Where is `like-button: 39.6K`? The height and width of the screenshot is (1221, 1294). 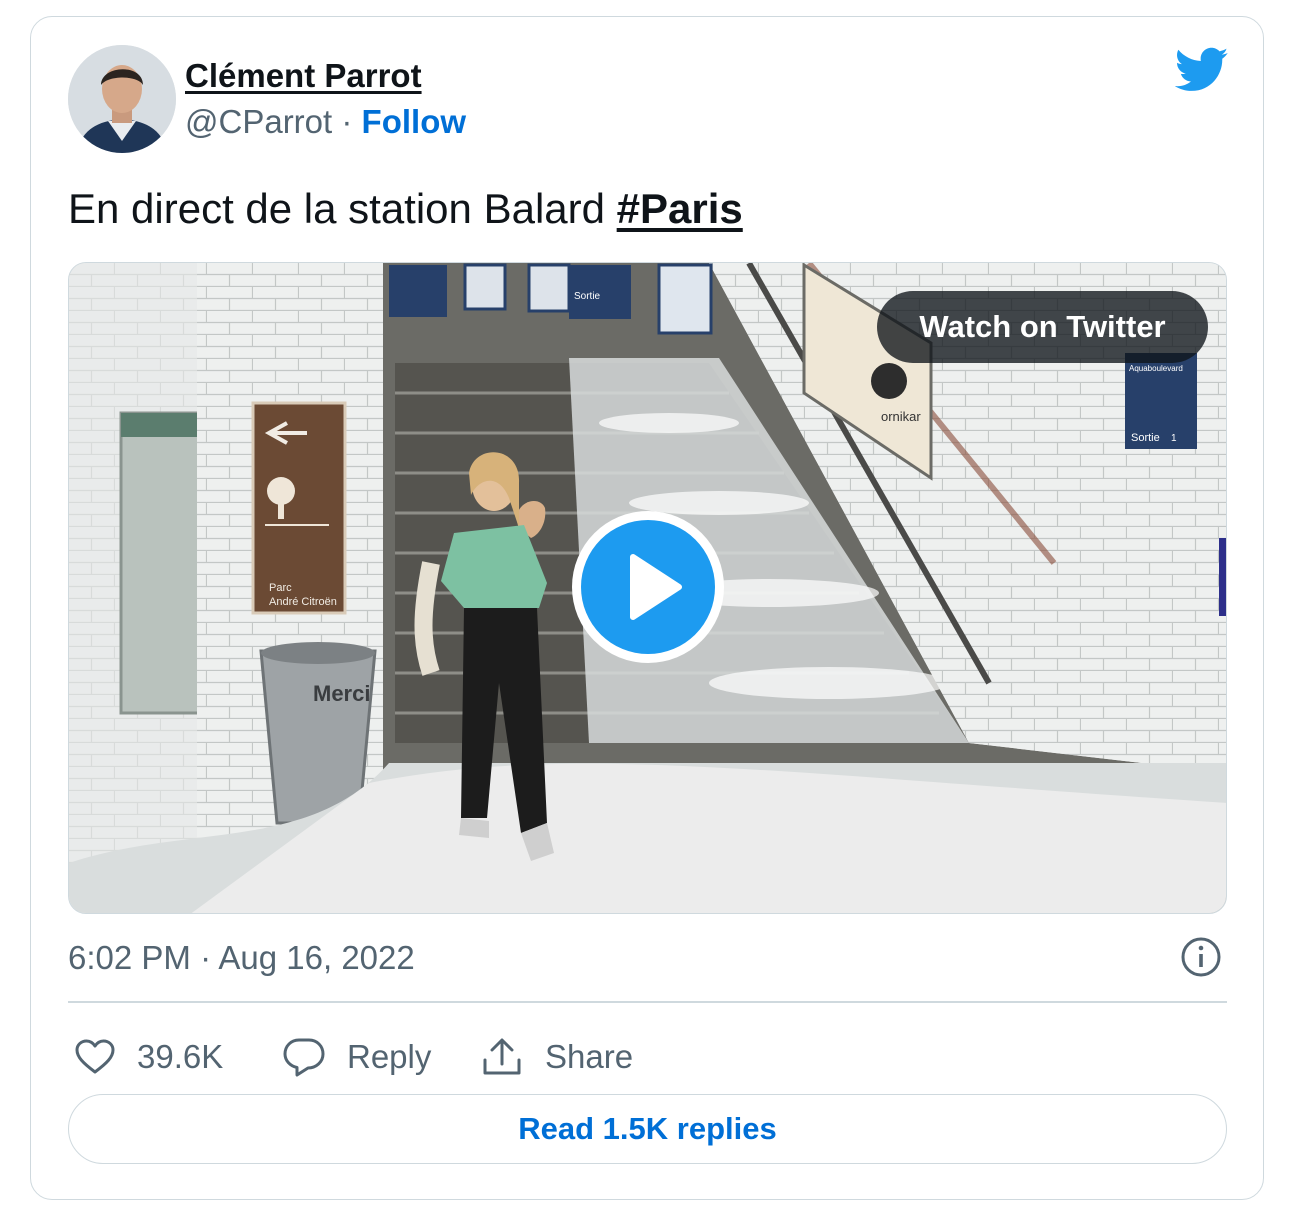 like-button: 39.6K is located at coordinates (149, 1057).